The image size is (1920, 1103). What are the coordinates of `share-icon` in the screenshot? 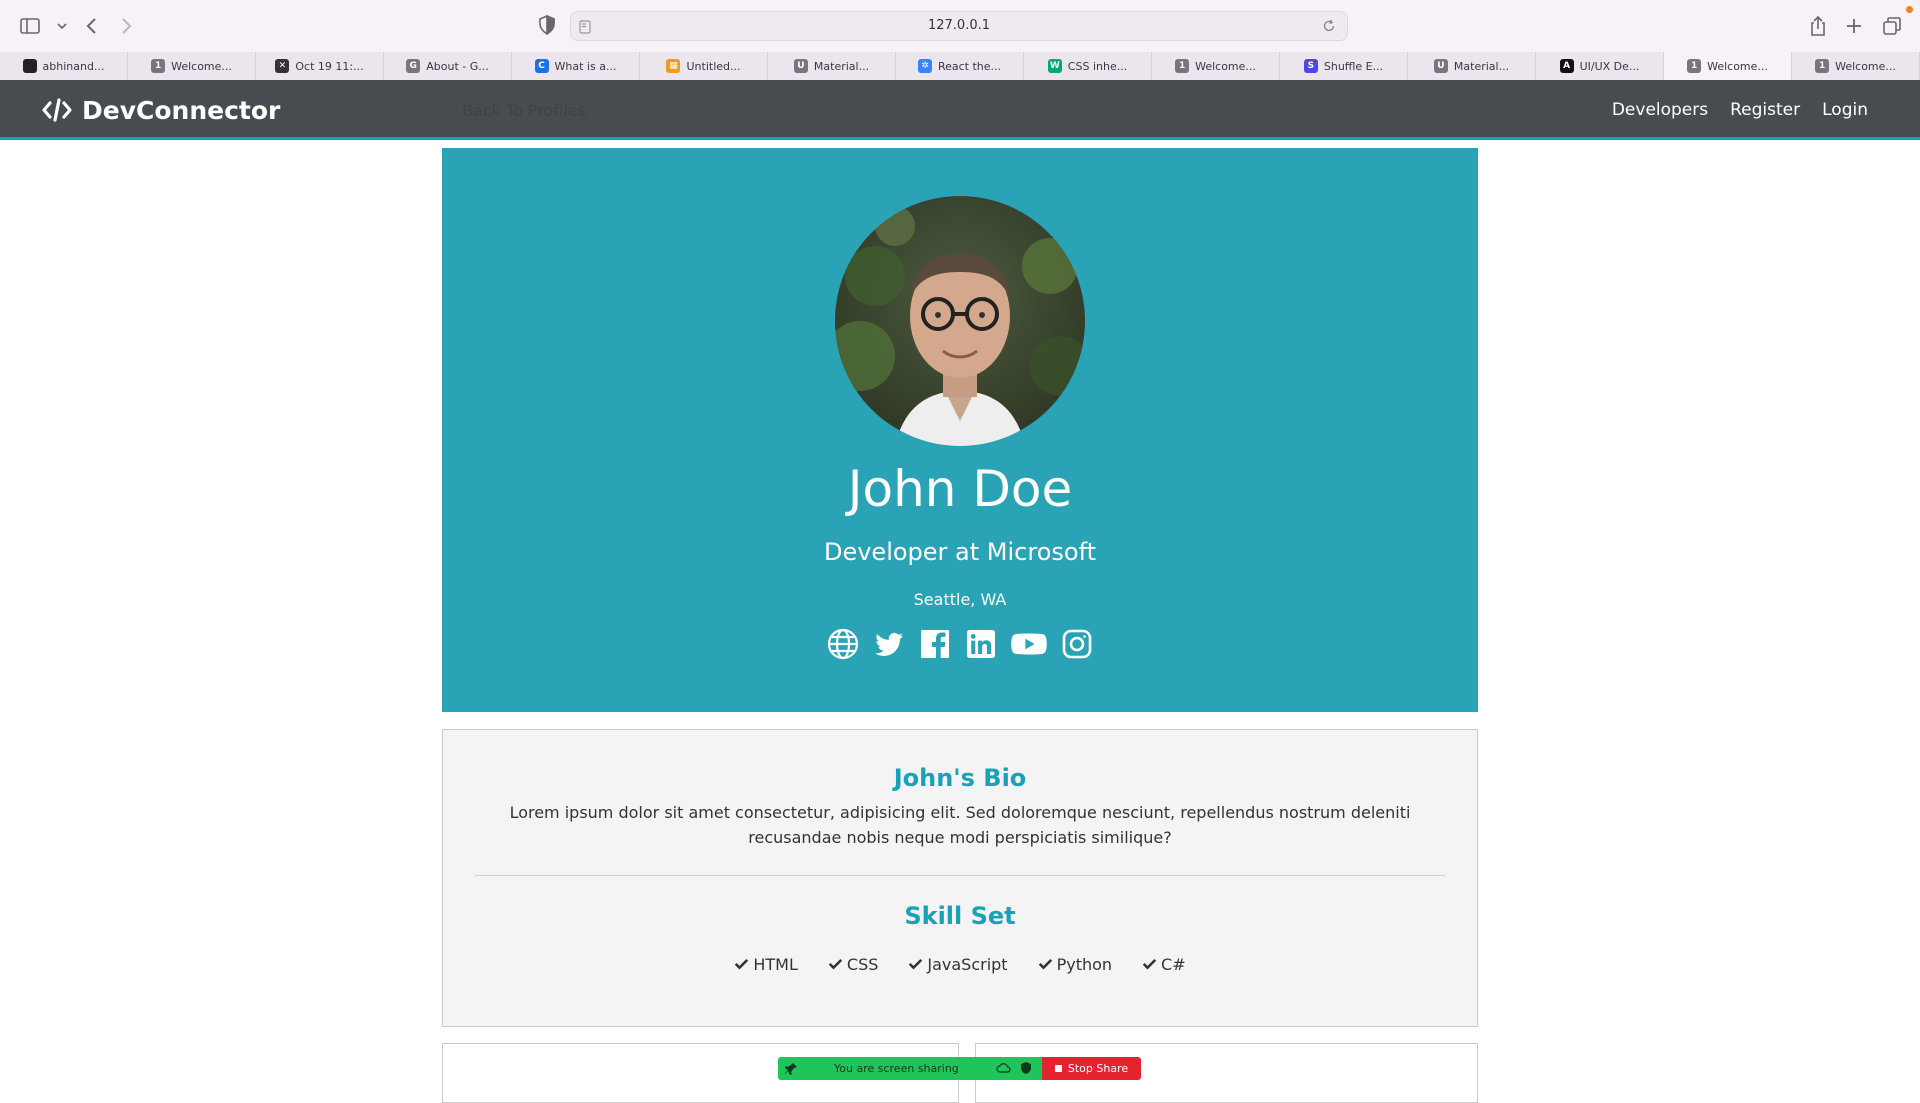 It's located at (1818, 26).